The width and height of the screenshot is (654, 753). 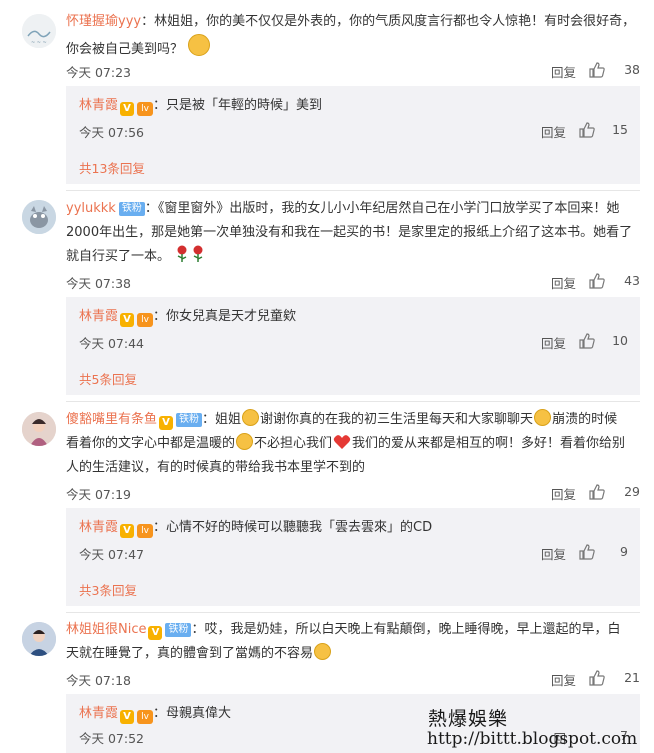 What do you see at coordinates (353, 680) in the screenshot?
I see `comment-meta: 今天 07:18 回复 21` at bounding box center [353, 680].